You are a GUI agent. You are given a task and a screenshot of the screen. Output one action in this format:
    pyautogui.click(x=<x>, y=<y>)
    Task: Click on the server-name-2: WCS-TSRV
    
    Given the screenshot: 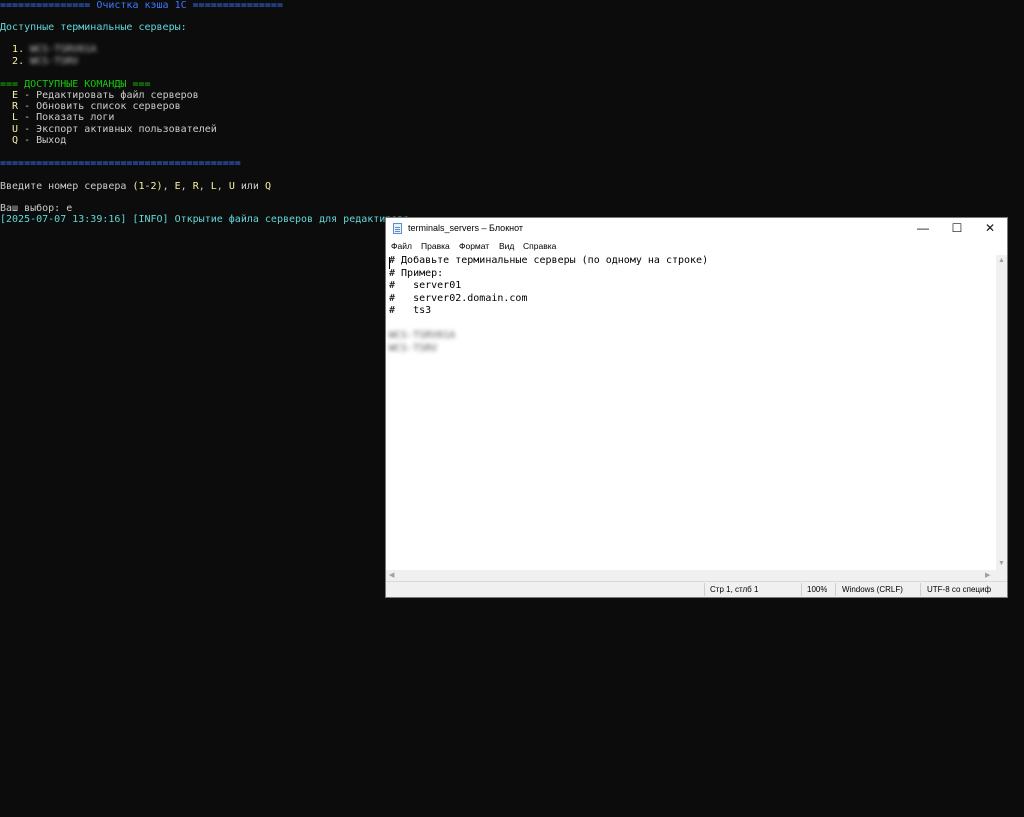 What is the action you would take?
    pyautogui.click(x=54, y=61)
    